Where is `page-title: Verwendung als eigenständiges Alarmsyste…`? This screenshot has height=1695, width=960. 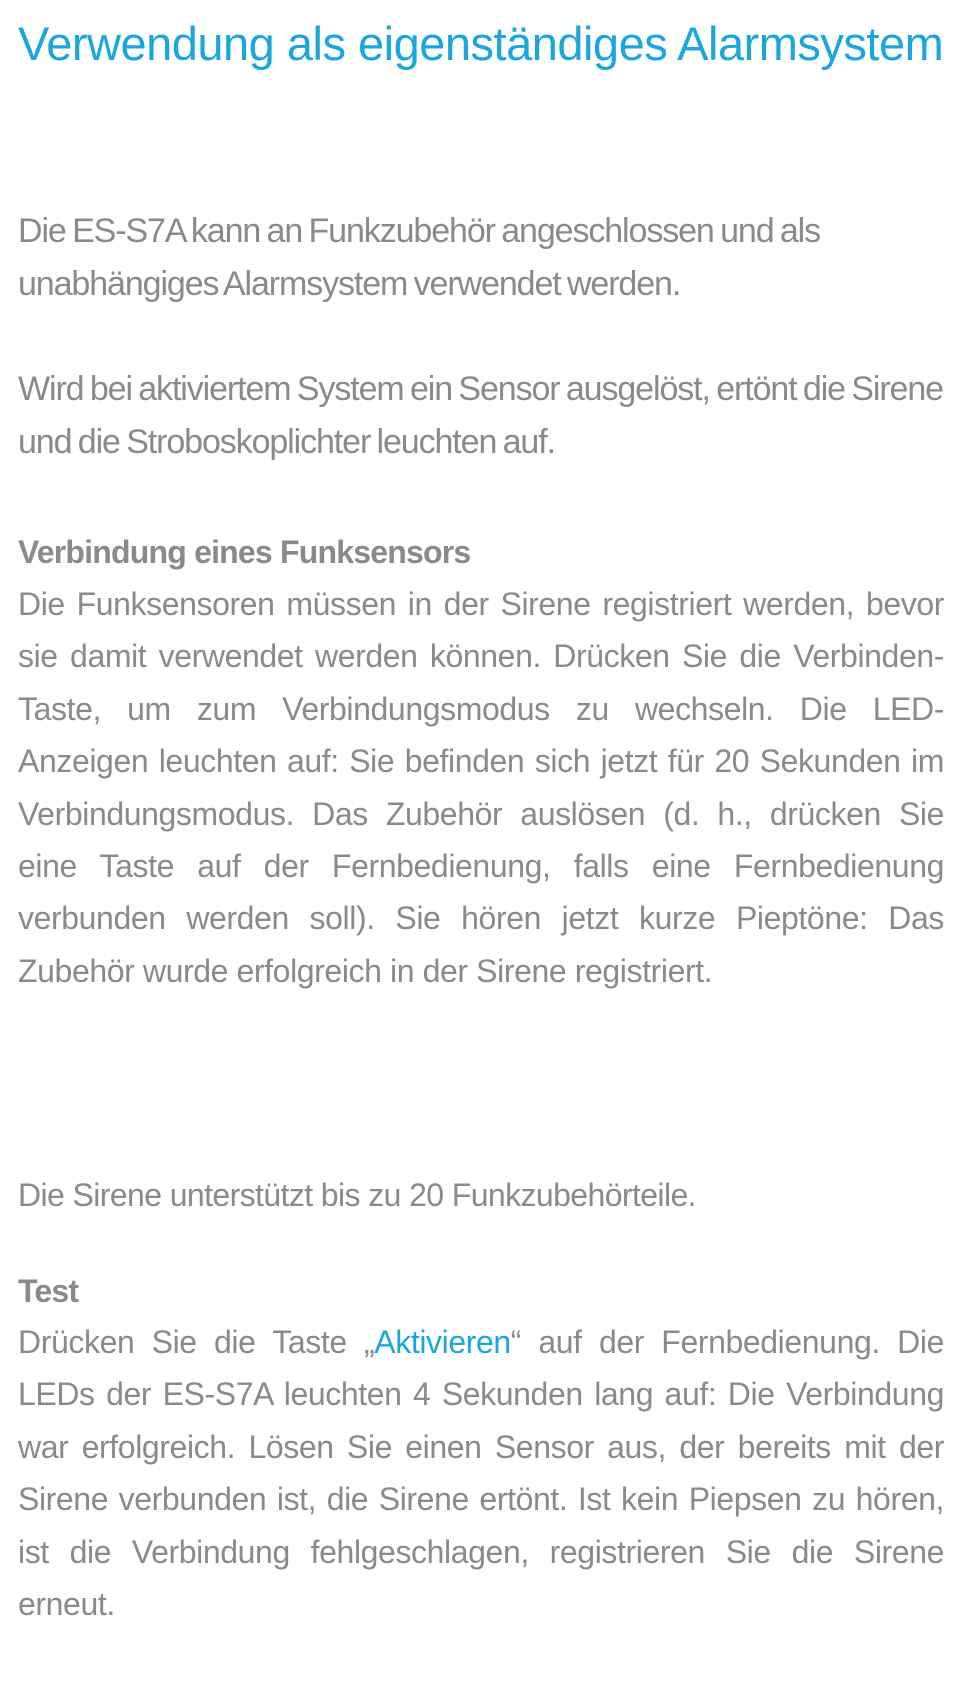
page-title: Verwendung als eigenständiges Alarmsyste… is located at coordinates (481, 43).